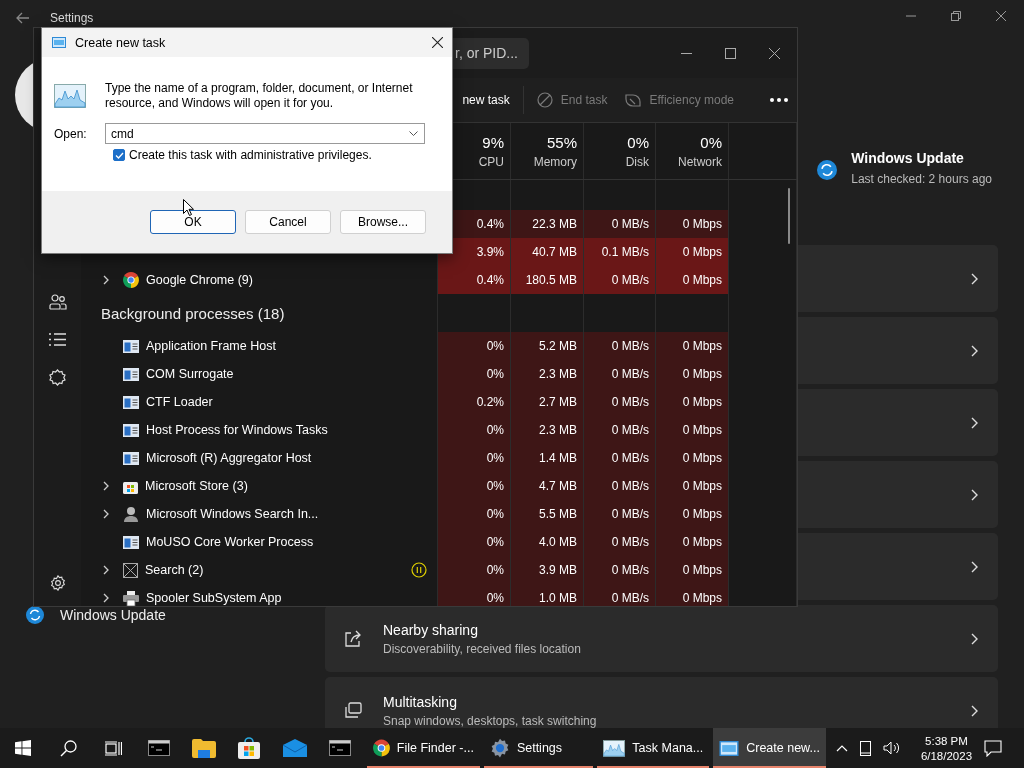 This screenshot has width=1024, height=768. What do you see at coordinates (431, 629) in the screenshot?
I see `card-title: Nearby sharing` at bounding box center [431, 629].